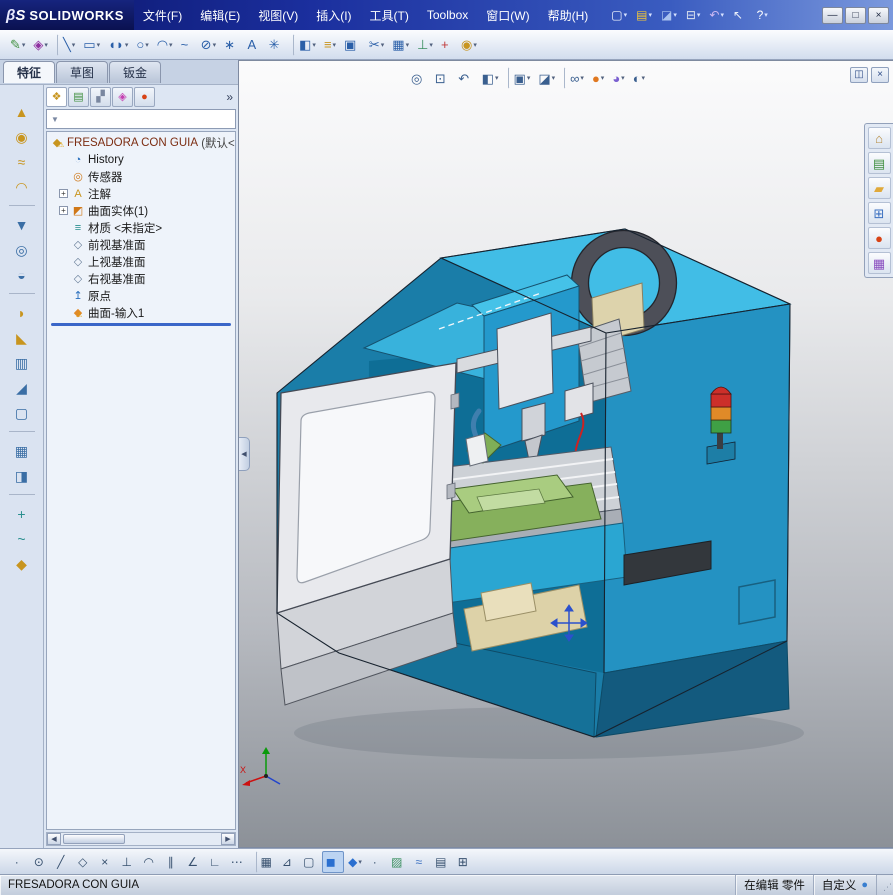  Describe the element at coordinates (377, 862) in the screenshot. I see `point-style-icon: ·▾` at that location.